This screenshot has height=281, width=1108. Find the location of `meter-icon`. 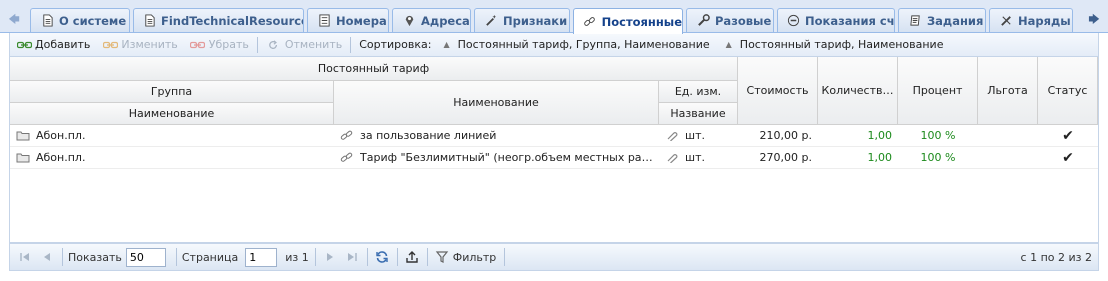

meter-icon is located at coordinates (793, 21).